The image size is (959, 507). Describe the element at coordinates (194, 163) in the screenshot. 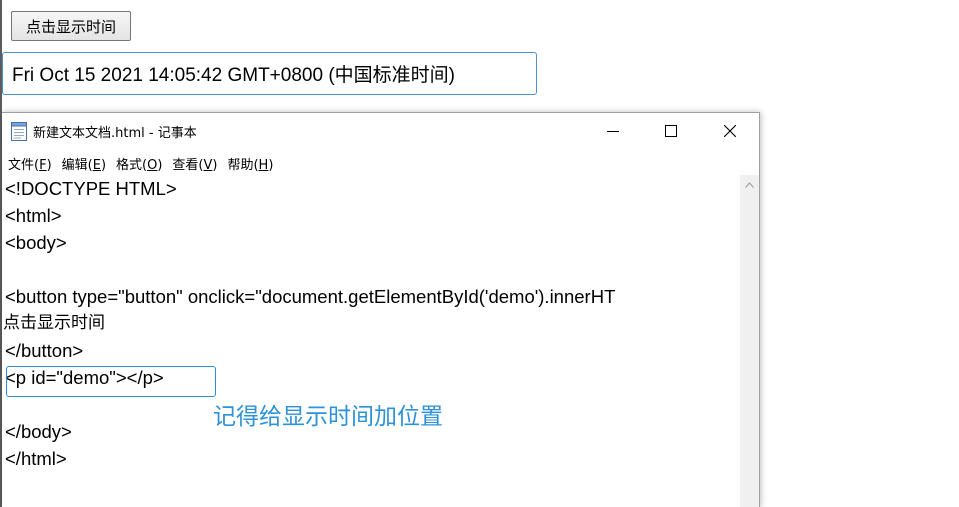

I see `menu-view: 查看(V)` at that location.